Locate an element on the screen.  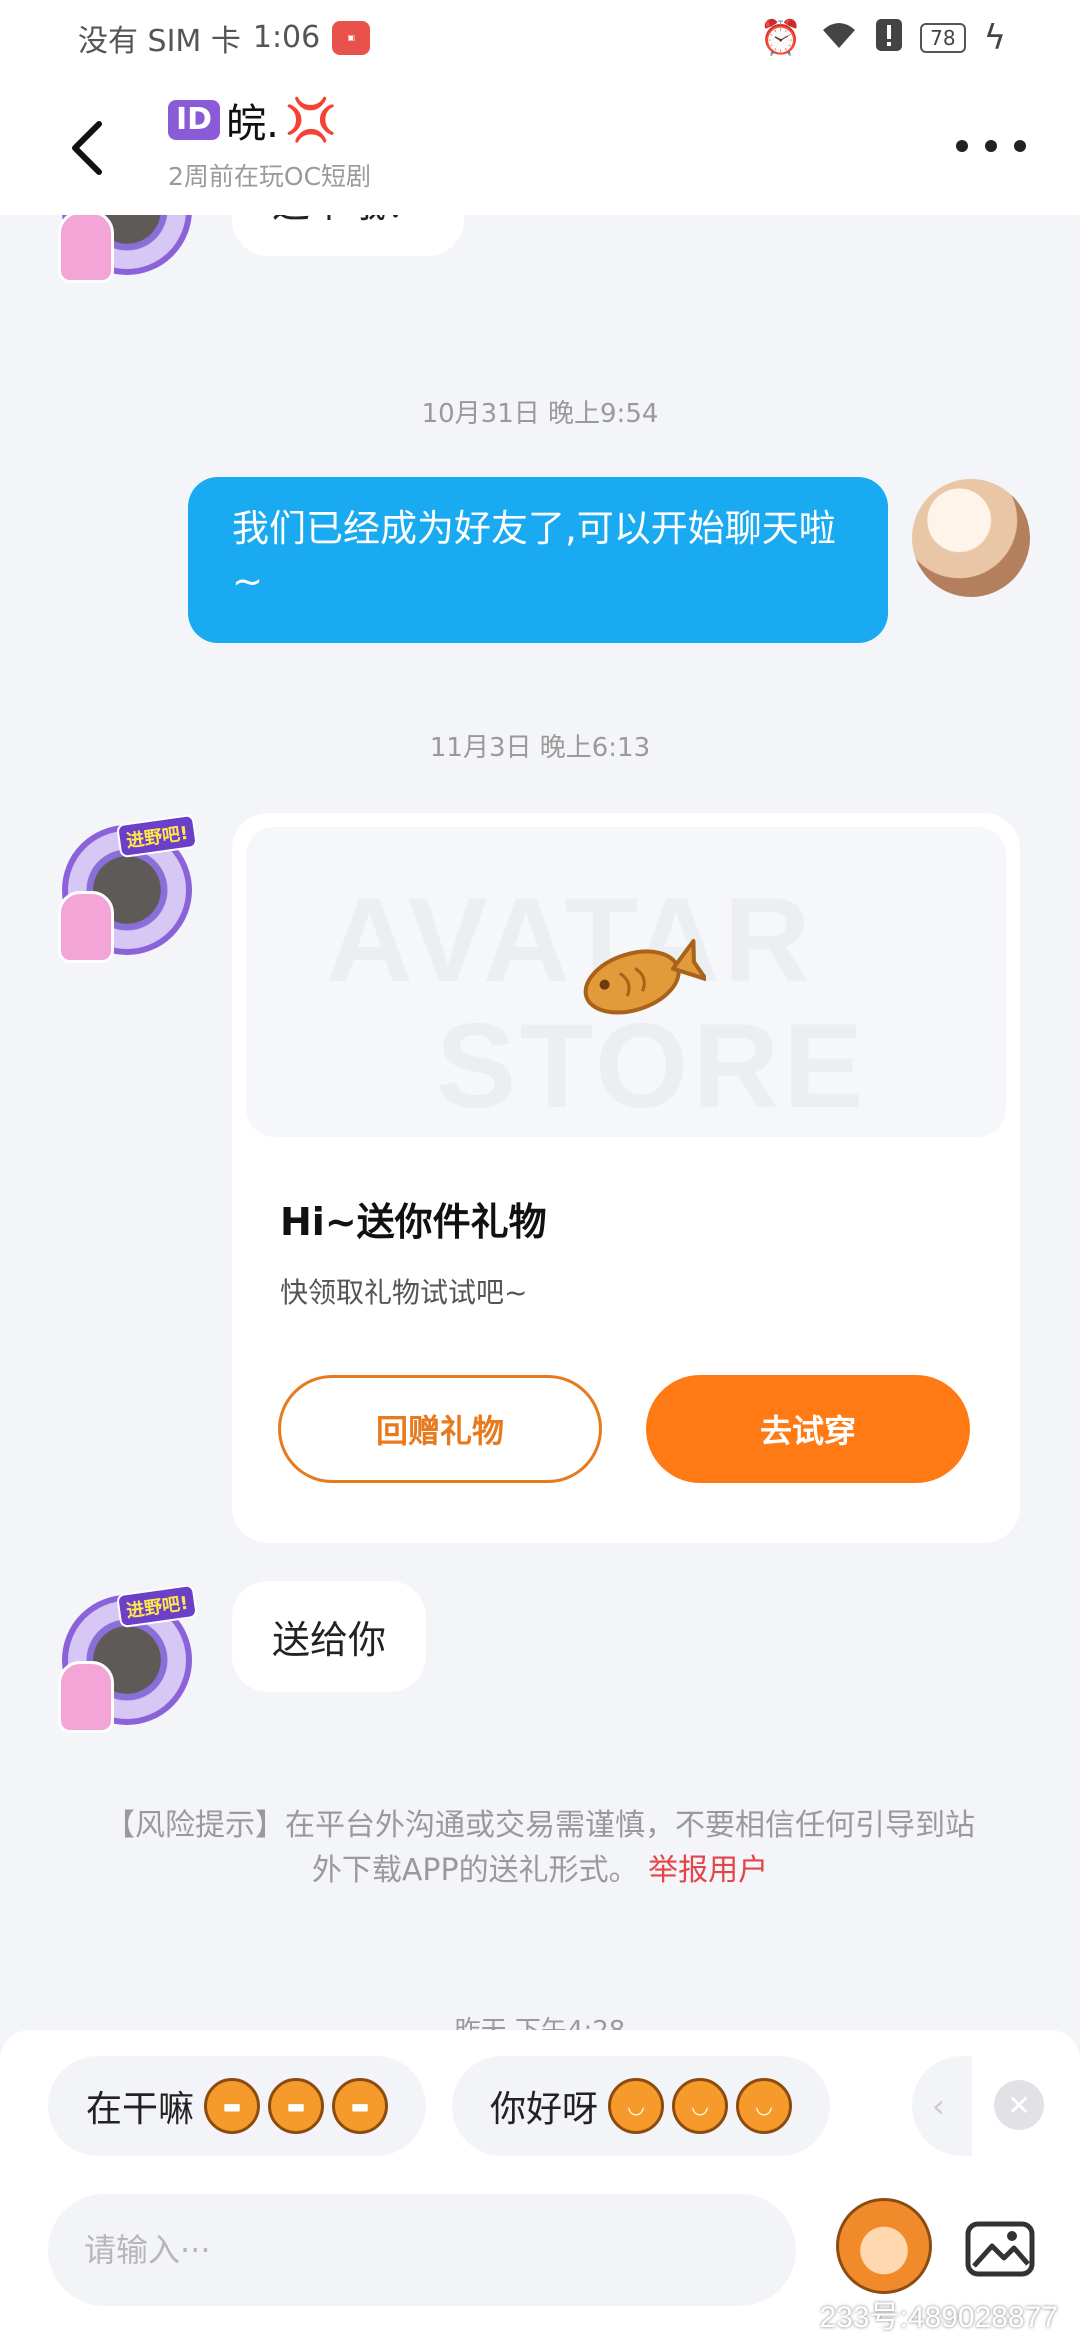
battery-indicator: 78 is located at coordinates (943, 37).